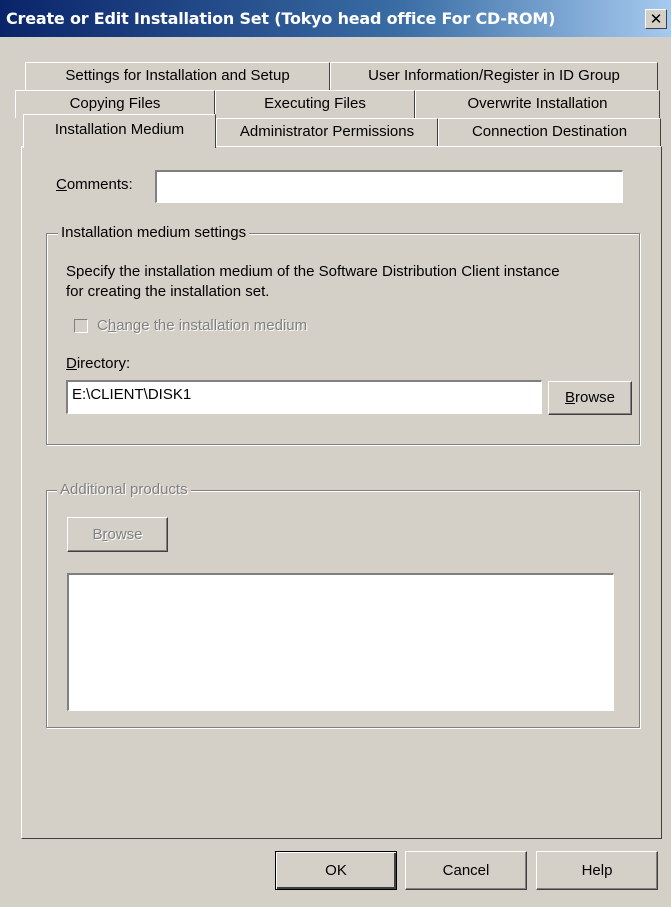  Describe the element at coordinates (202, 325) in the screenshot. I see `change-medium-label: Change the installation medium` at that location.